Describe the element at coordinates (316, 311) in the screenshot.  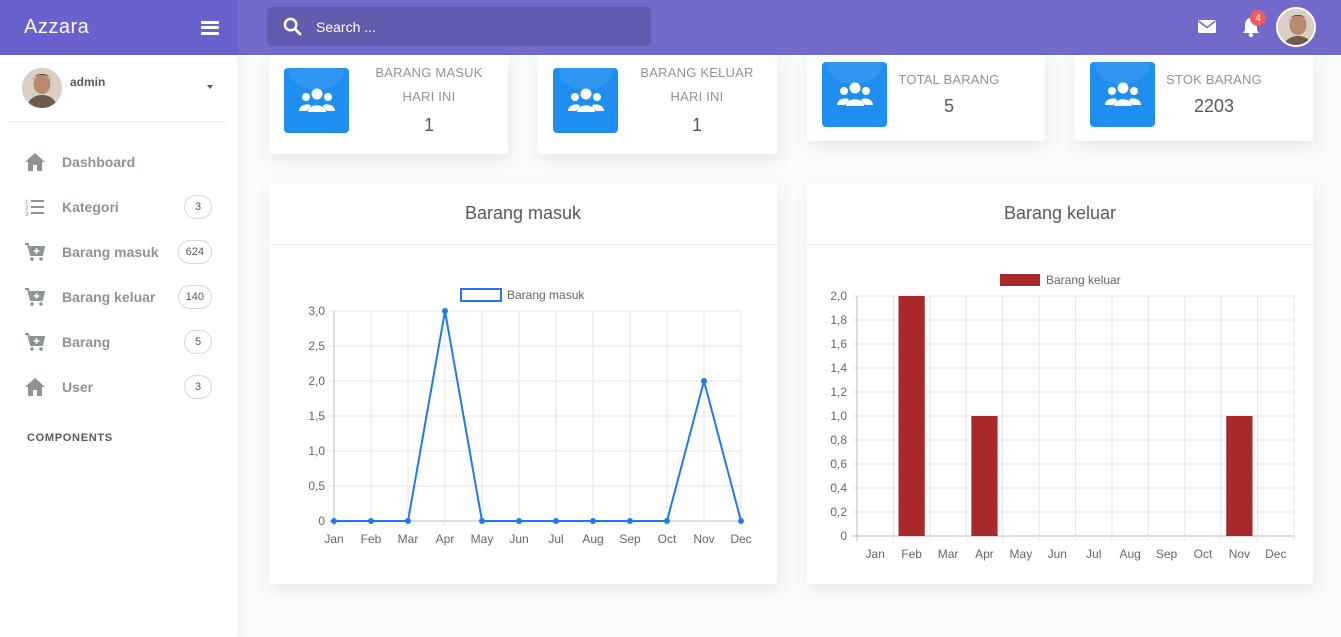
I see `y-tick-label: 3,0` at that location.